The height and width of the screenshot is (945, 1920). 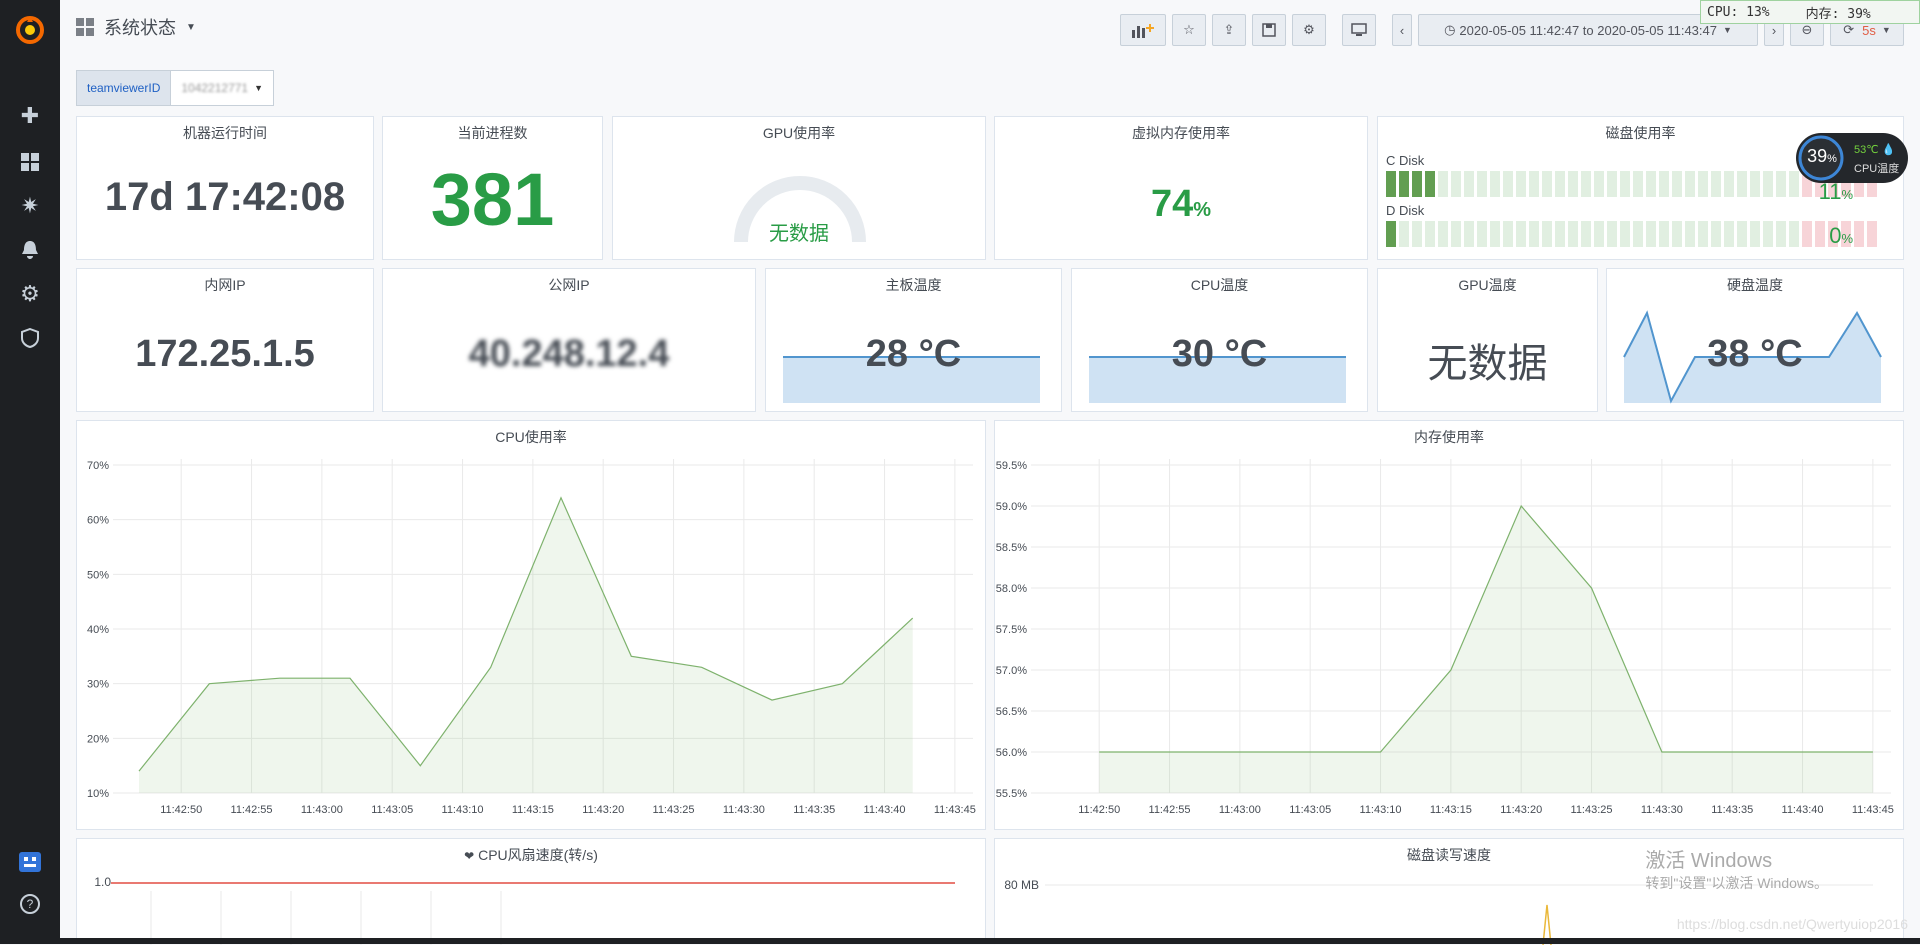 What do you see at coordinates (1143, 30) in the screenshot?
I see `add-panel-button` at bounding box center [1143, 30].